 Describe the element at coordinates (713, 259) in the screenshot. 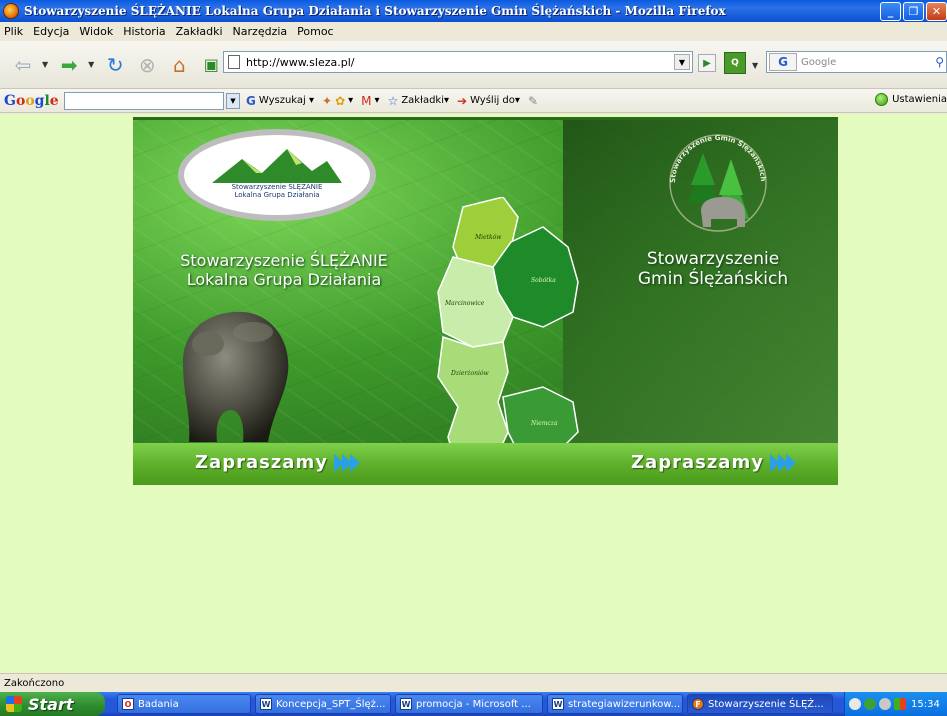

I see `sgs-title-line1: Stowarzyszenie` at that location.